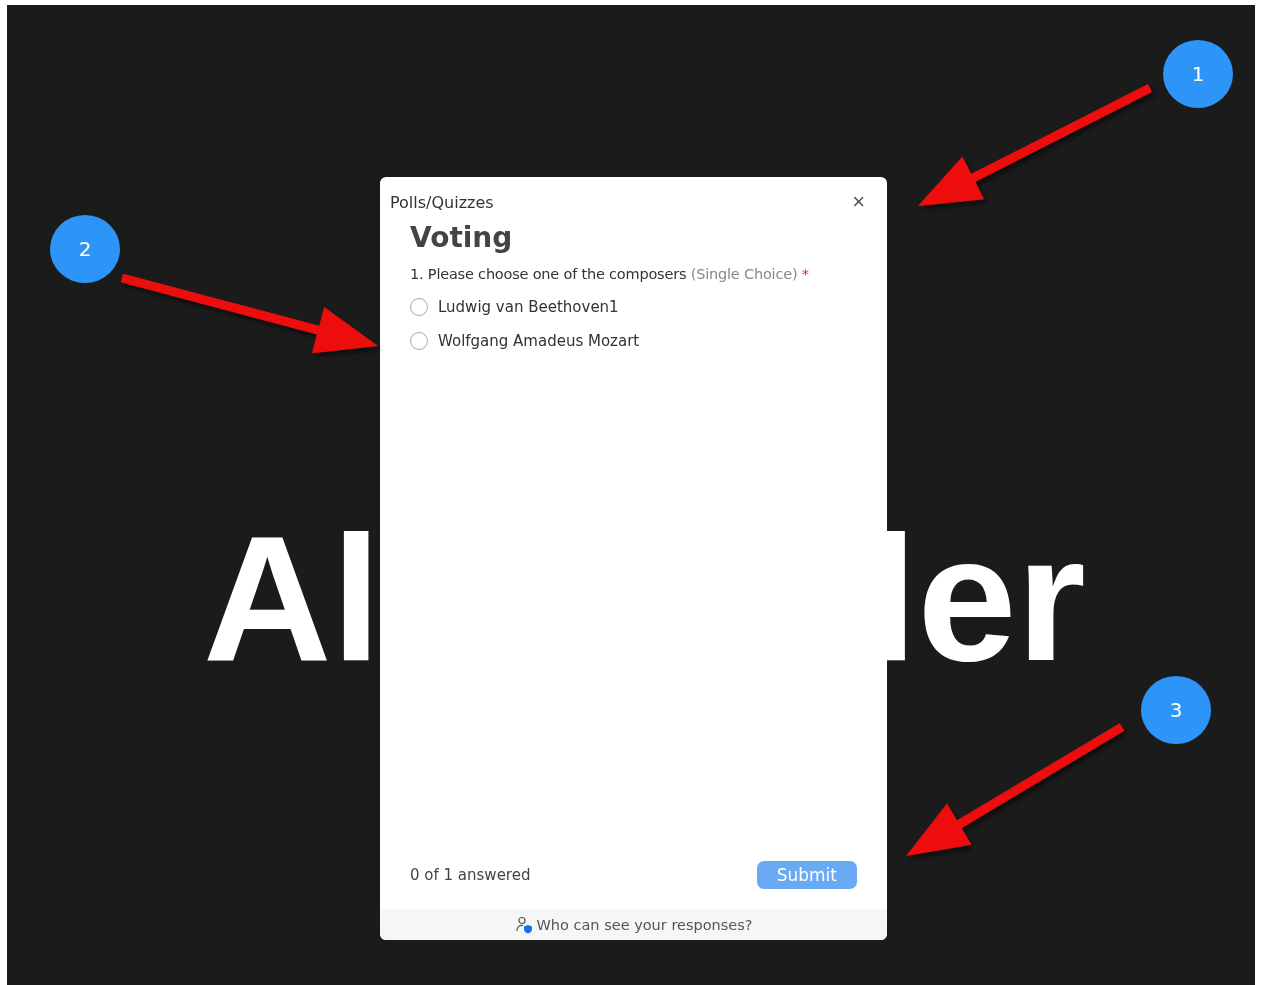 The width and height of the screenshot is (1261, 985). Describe the element at coordinates (523, 924) in the screenshot. I see `user-shield-icon` at that location.